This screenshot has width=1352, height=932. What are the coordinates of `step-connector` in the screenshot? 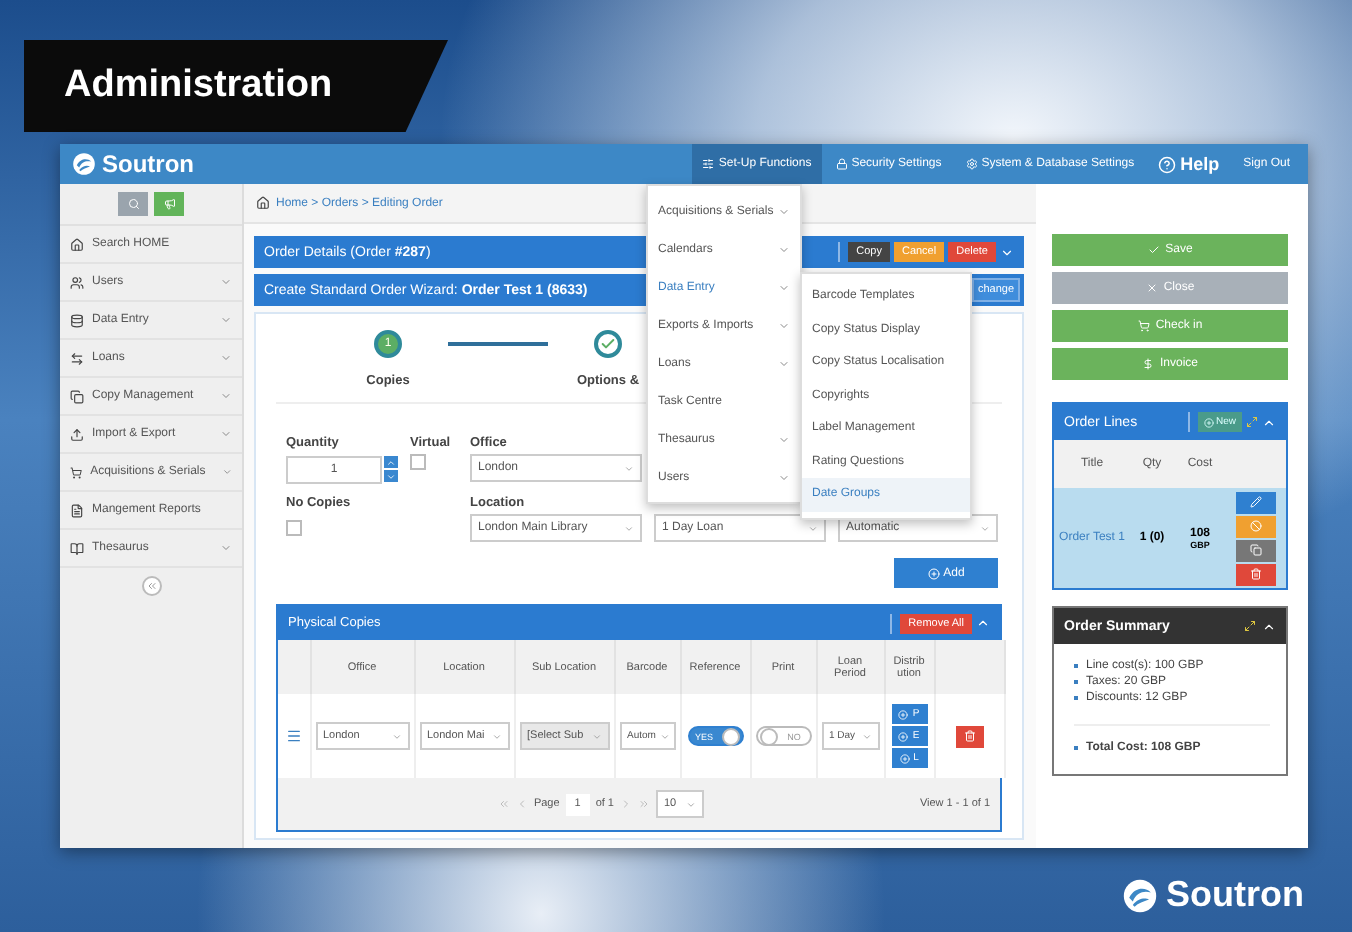 It's located at (498, 344).